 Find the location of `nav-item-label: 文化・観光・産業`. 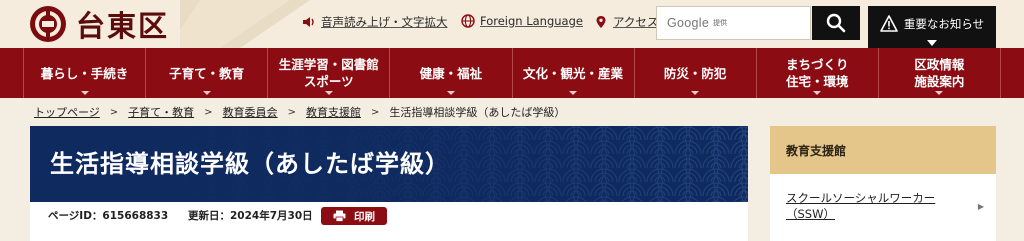

nav-item-label: 文化・観光・産業 is located at coordinates (573, 73).